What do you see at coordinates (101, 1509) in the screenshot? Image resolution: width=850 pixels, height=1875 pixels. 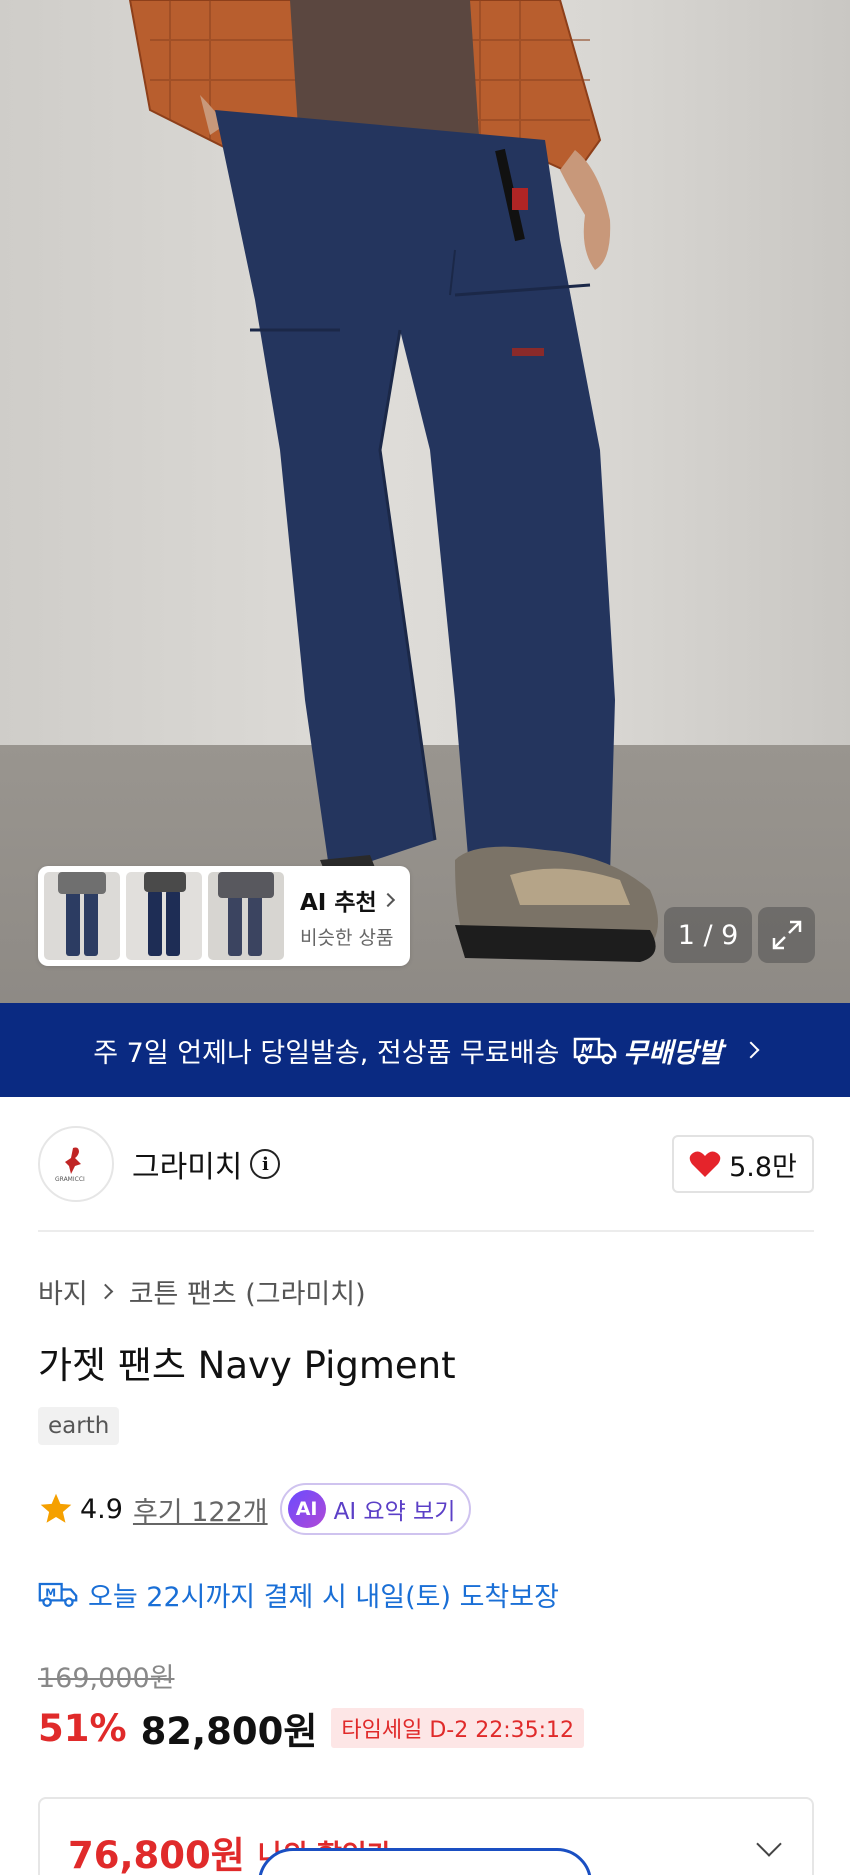 I see `rating-score: 4.9` at bounding box center [101, 1509].